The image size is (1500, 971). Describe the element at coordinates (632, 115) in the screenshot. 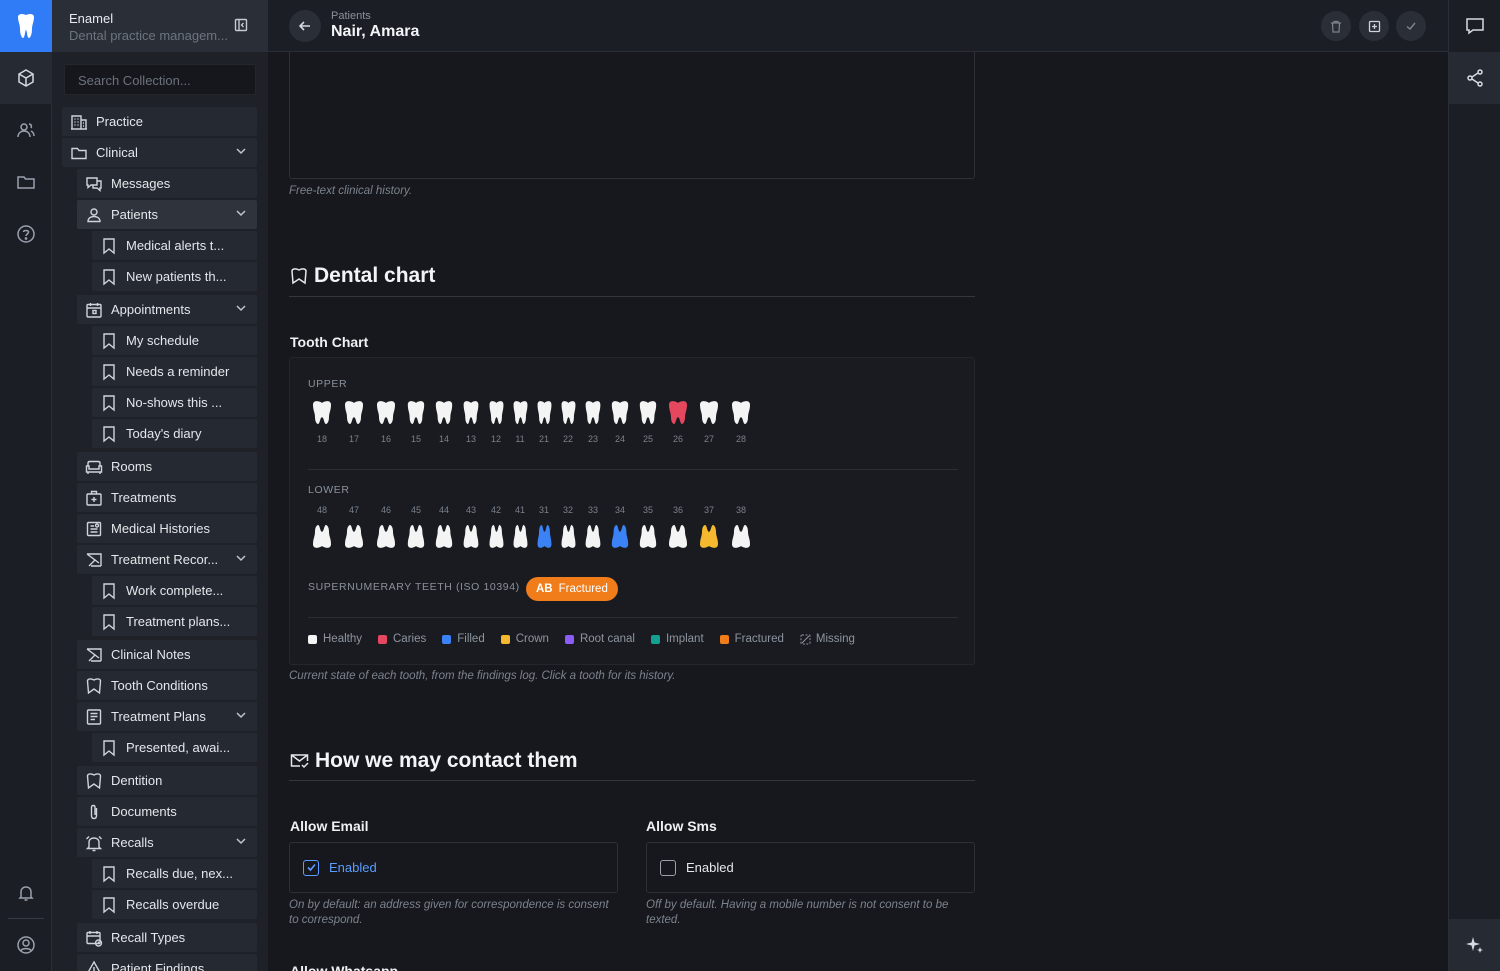

I see `clinical-history-textarea` at that location.